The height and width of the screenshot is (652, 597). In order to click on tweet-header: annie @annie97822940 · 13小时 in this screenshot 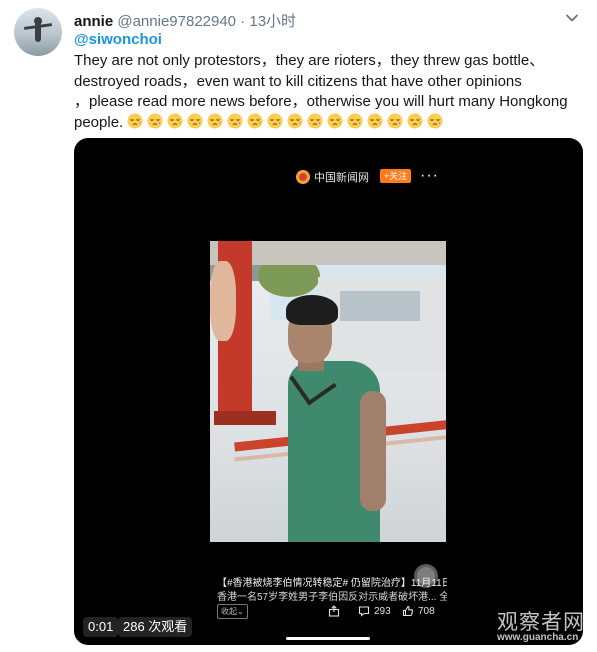, I will do `click(185, 20)`.